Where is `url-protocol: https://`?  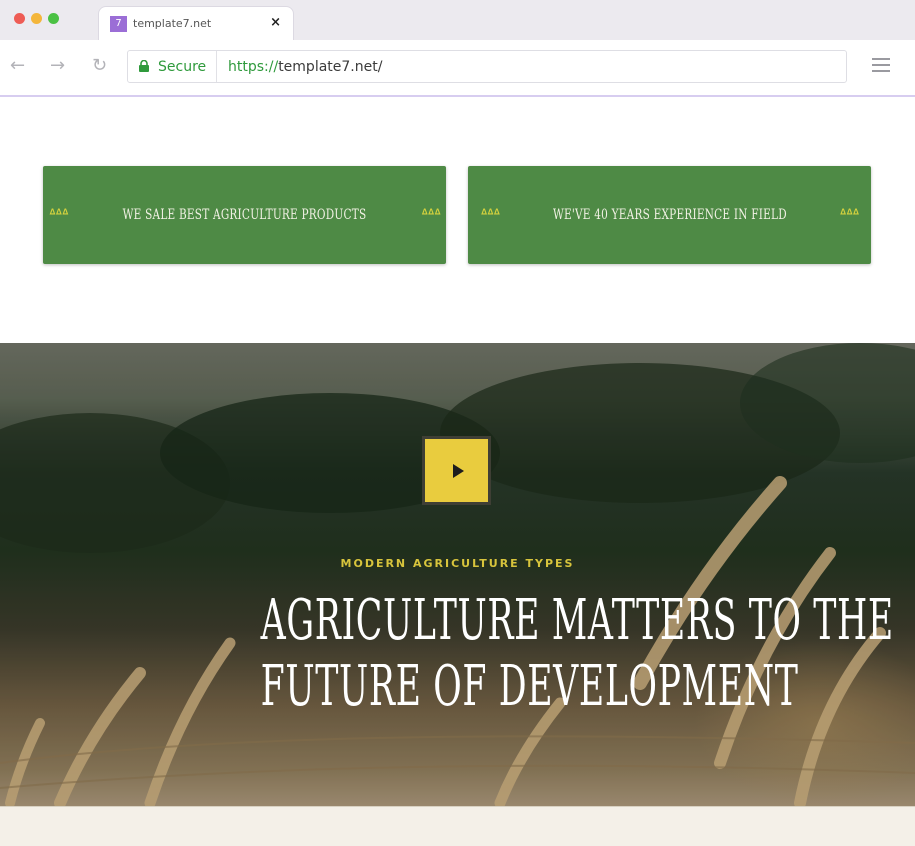
url-protocol: https:// is located at coordinates (253, 67).